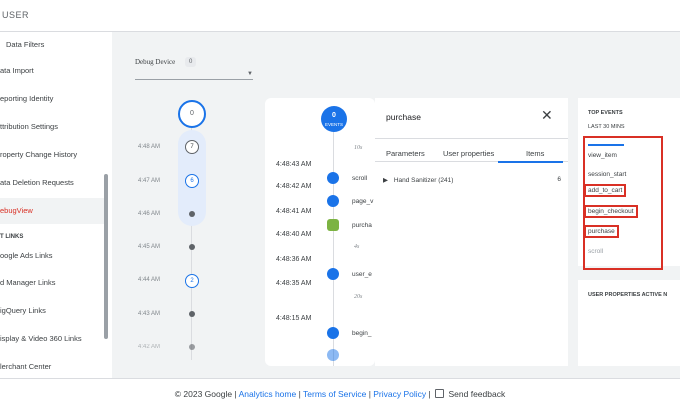 This screenshot has height=409, width=680. Describe the element at coordinates (602, 155) in the screenshot. I see `top-event-item: view_item` at that location.